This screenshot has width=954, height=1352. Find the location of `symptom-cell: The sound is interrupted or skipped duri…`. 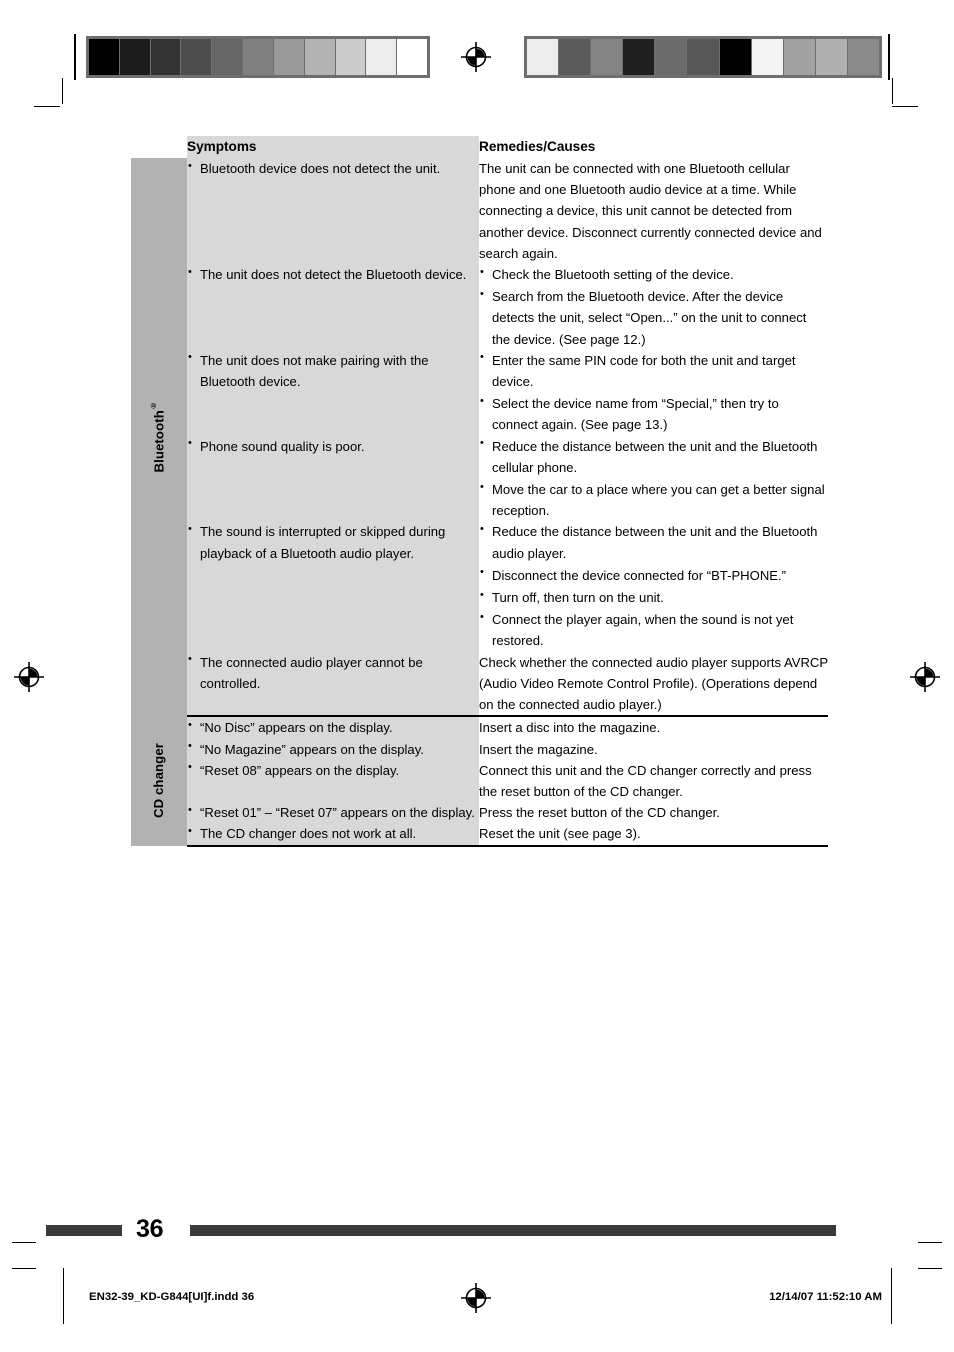

symptom-cell: The sound is interrupted or skipped duri… is located at coordinates (333, 586).